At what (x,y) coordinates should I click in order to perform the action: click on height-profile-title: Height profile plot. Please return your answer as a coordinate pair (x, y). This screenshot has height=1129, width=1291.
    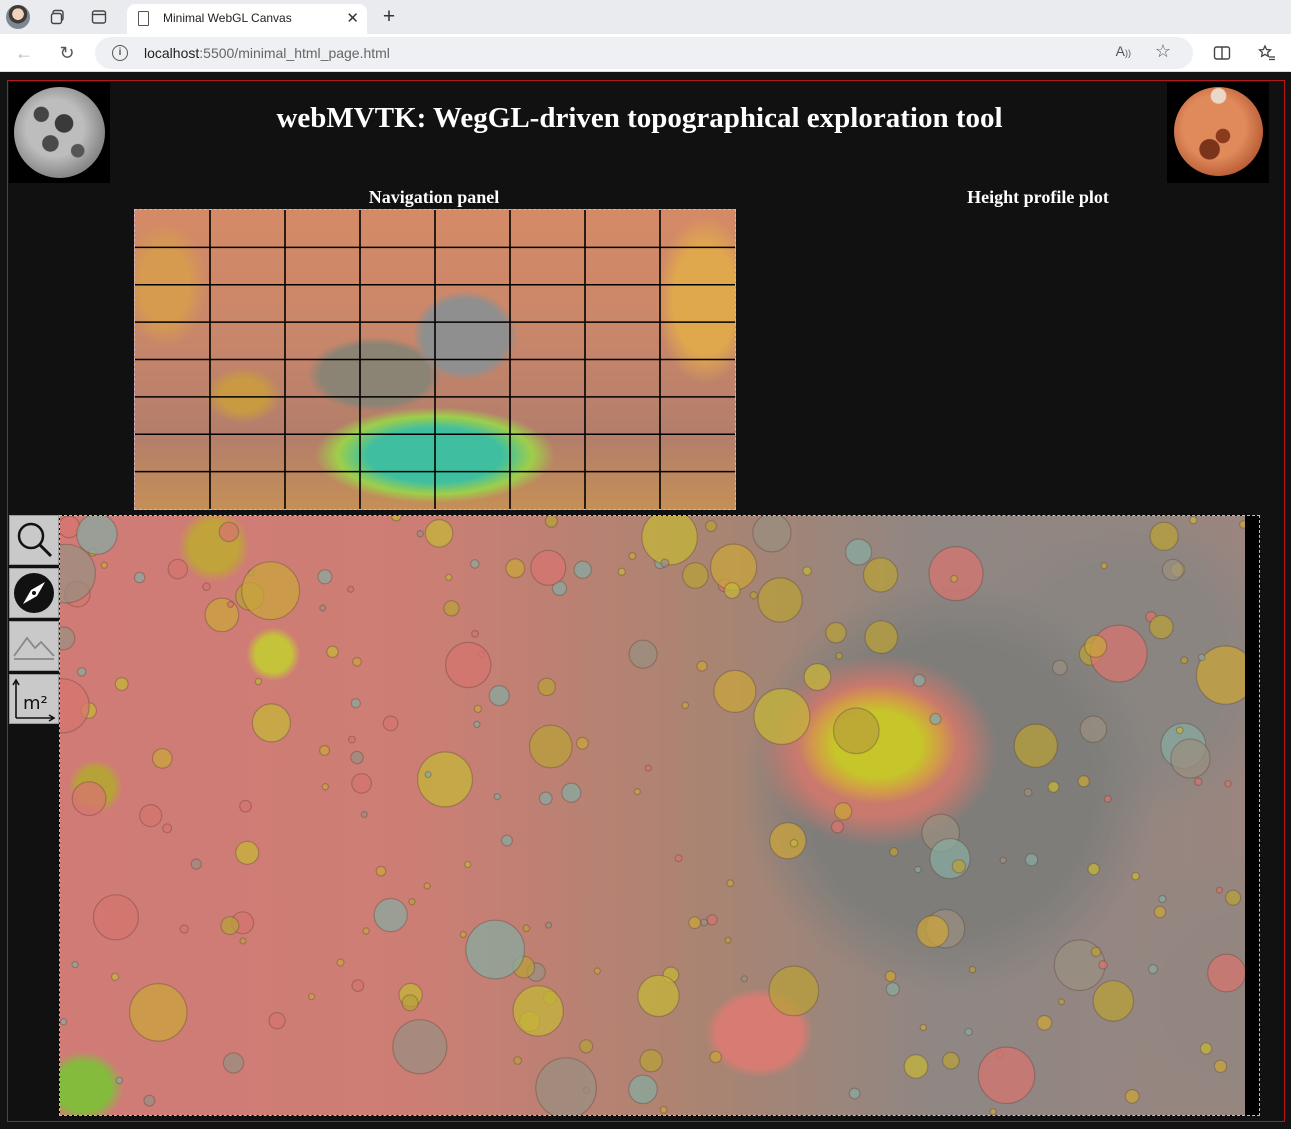
    Looking at the image, I should click on (1038, 197).